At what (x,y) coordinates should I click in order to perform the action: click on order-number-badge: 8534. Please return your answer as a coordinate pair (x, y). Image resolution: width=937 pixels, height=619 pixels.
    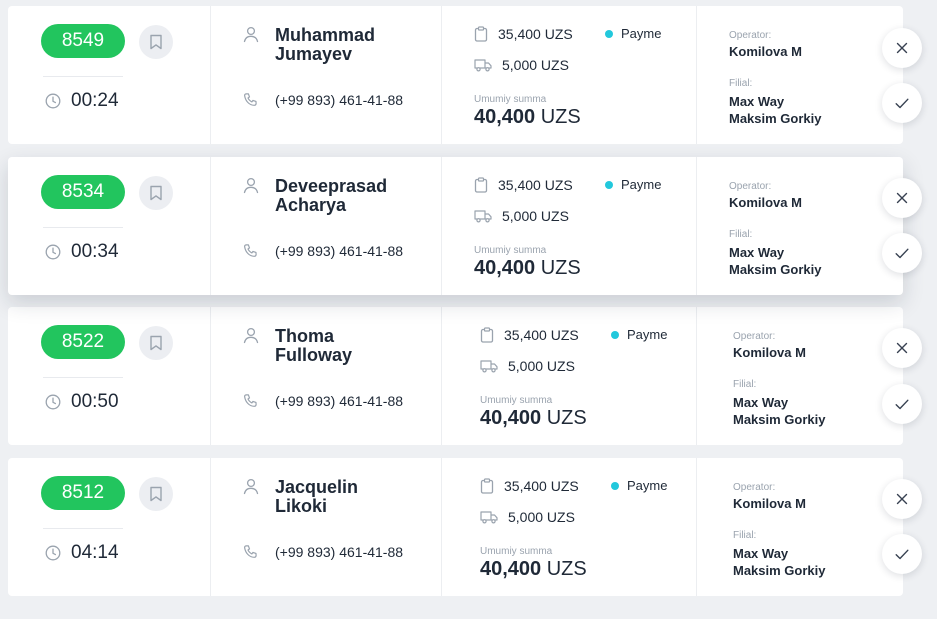
    Looking at the image, I should click on (83, 192).